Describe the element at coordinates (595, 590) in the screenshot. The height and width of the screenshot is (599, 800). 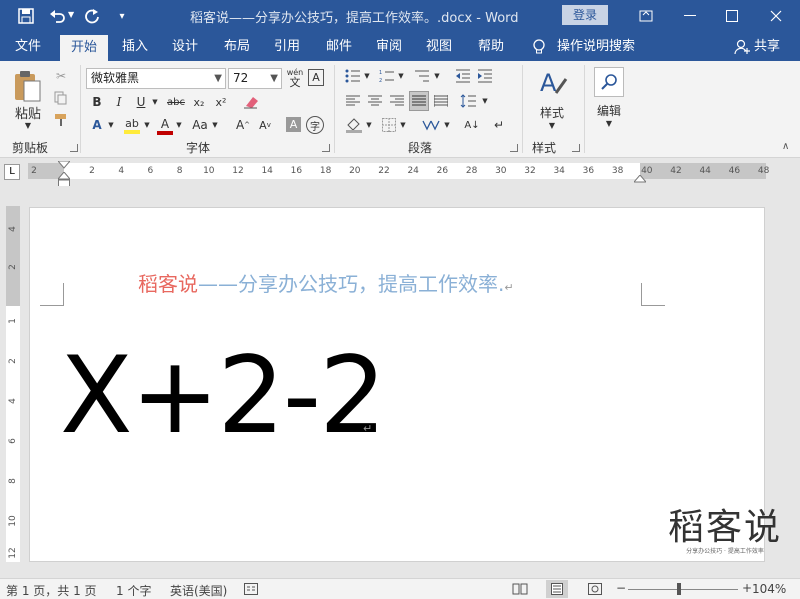
I see `web-layout-icon` at that location.